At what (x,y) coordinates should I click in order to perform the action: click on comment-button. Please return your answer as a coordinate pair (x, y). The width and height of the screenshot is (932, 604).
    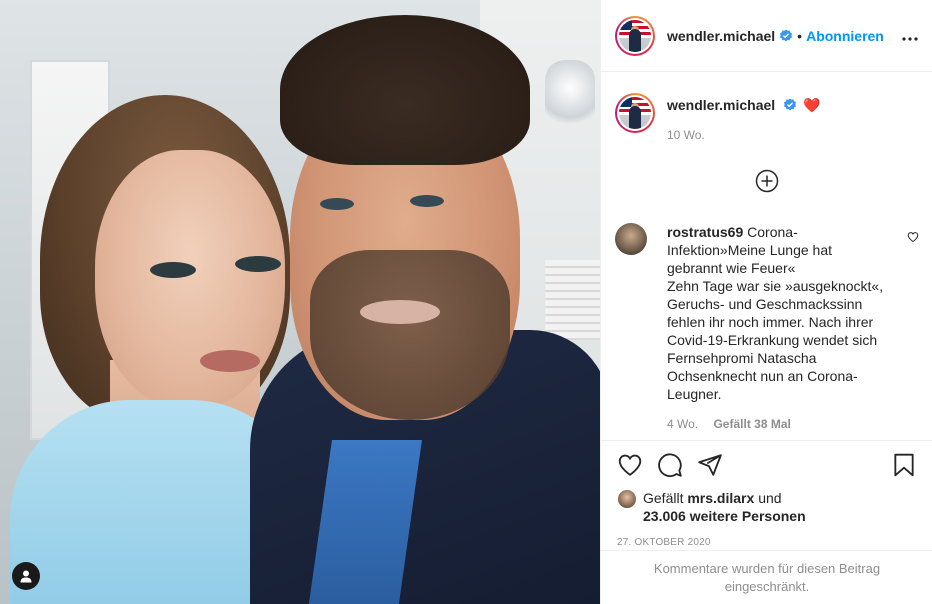
    Looking at the image, I should click on (670, 465).